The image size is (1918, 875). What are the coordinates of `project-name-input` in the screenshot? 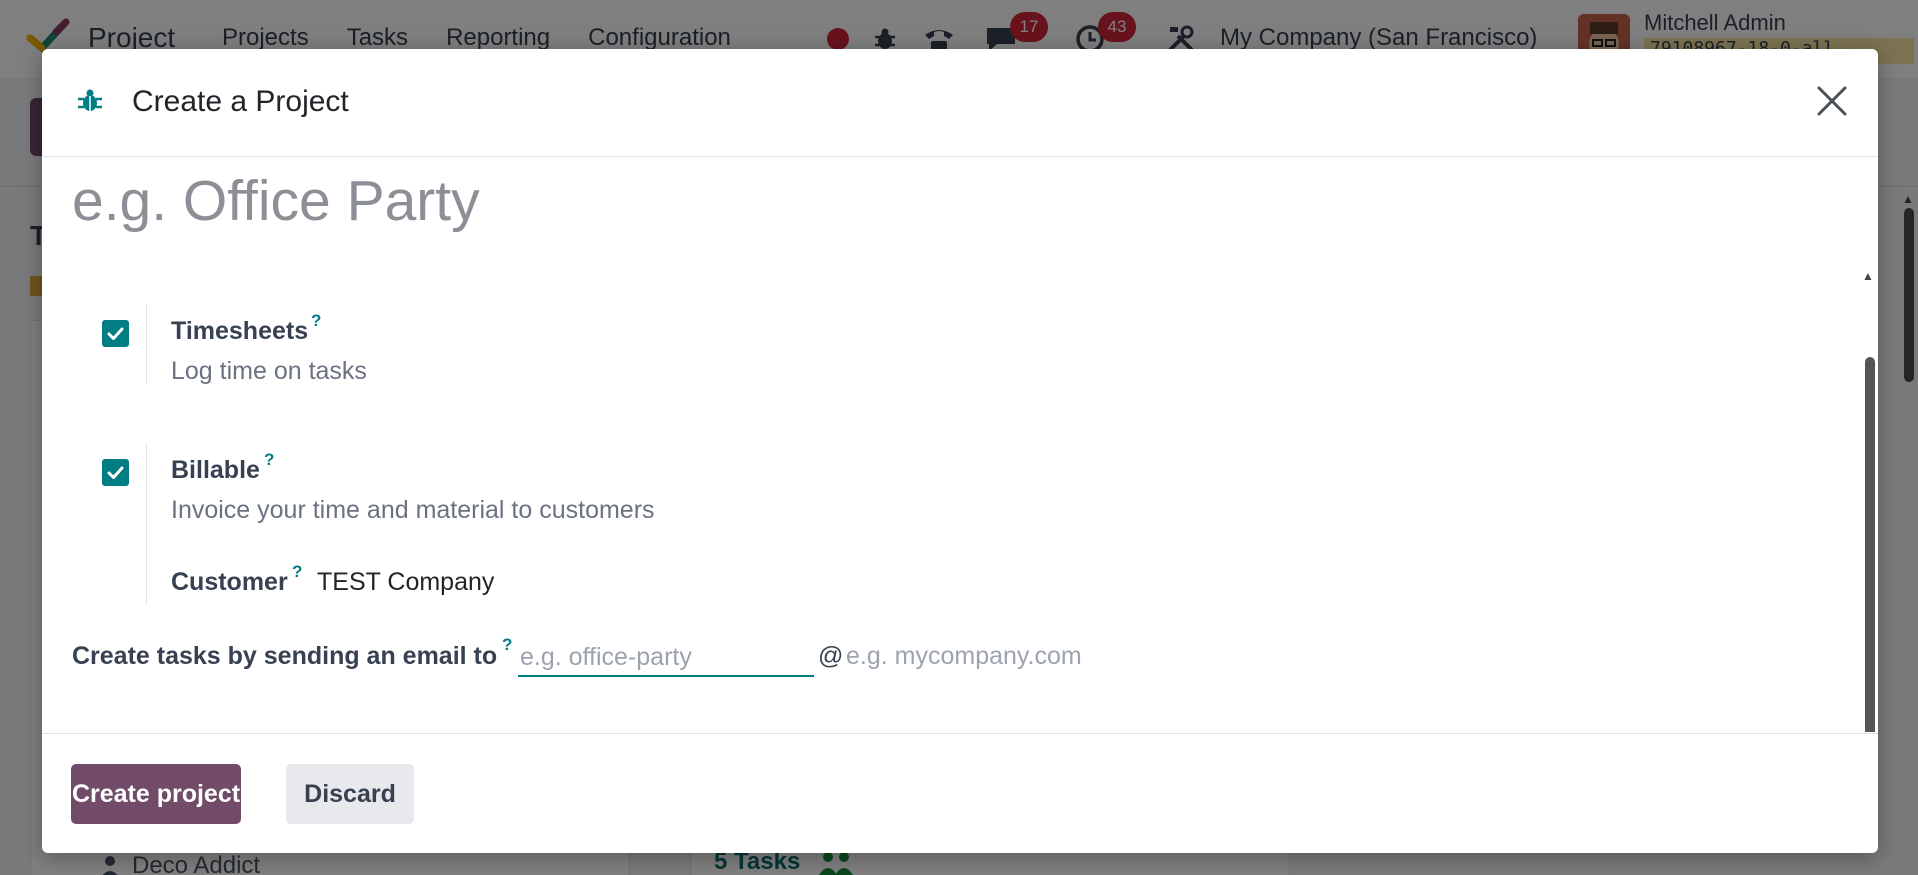 It's located at (672, 201).